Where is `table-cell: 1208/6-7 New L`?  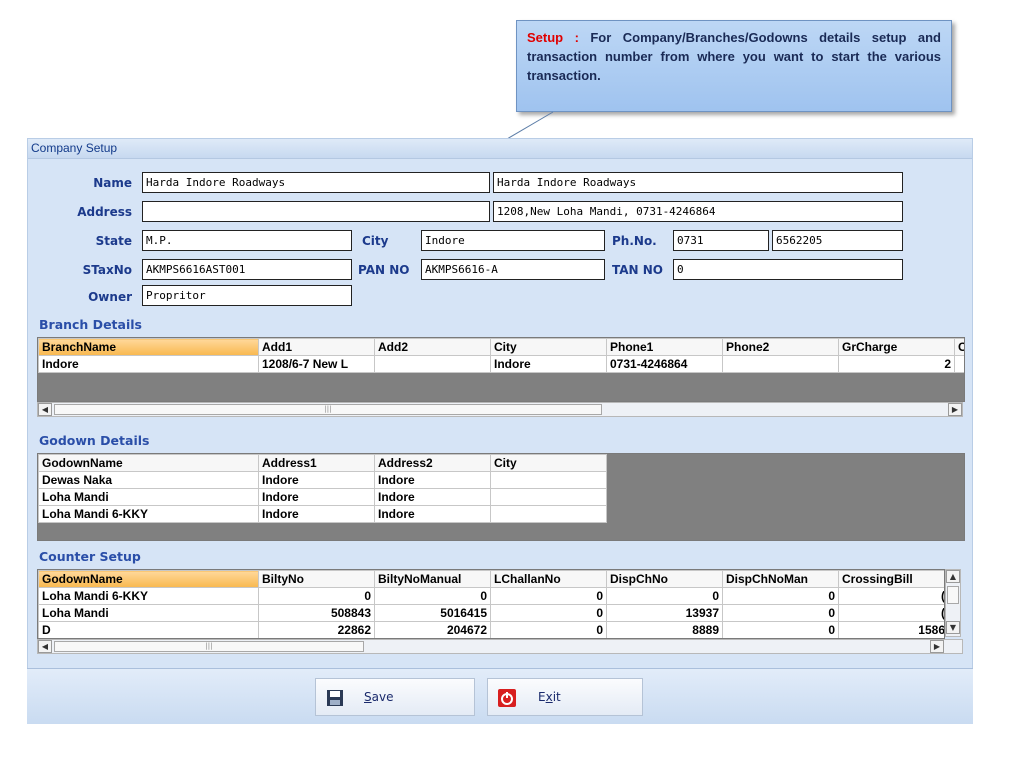 table-cell: 1208/6-7 New L is located at coordinates (316, 364).